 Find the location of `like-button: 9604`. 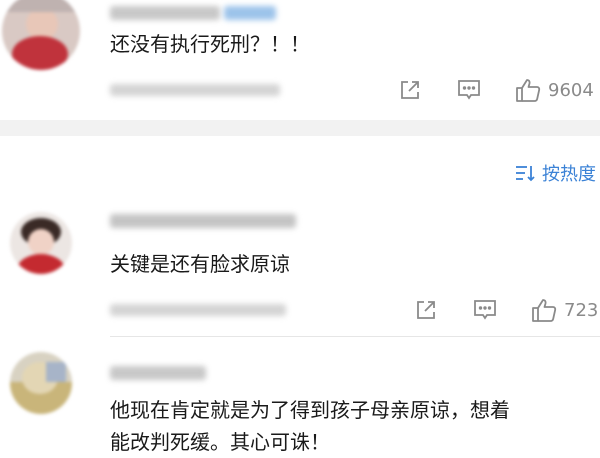

like-button: 9604 is located at coordinates (554, 90).